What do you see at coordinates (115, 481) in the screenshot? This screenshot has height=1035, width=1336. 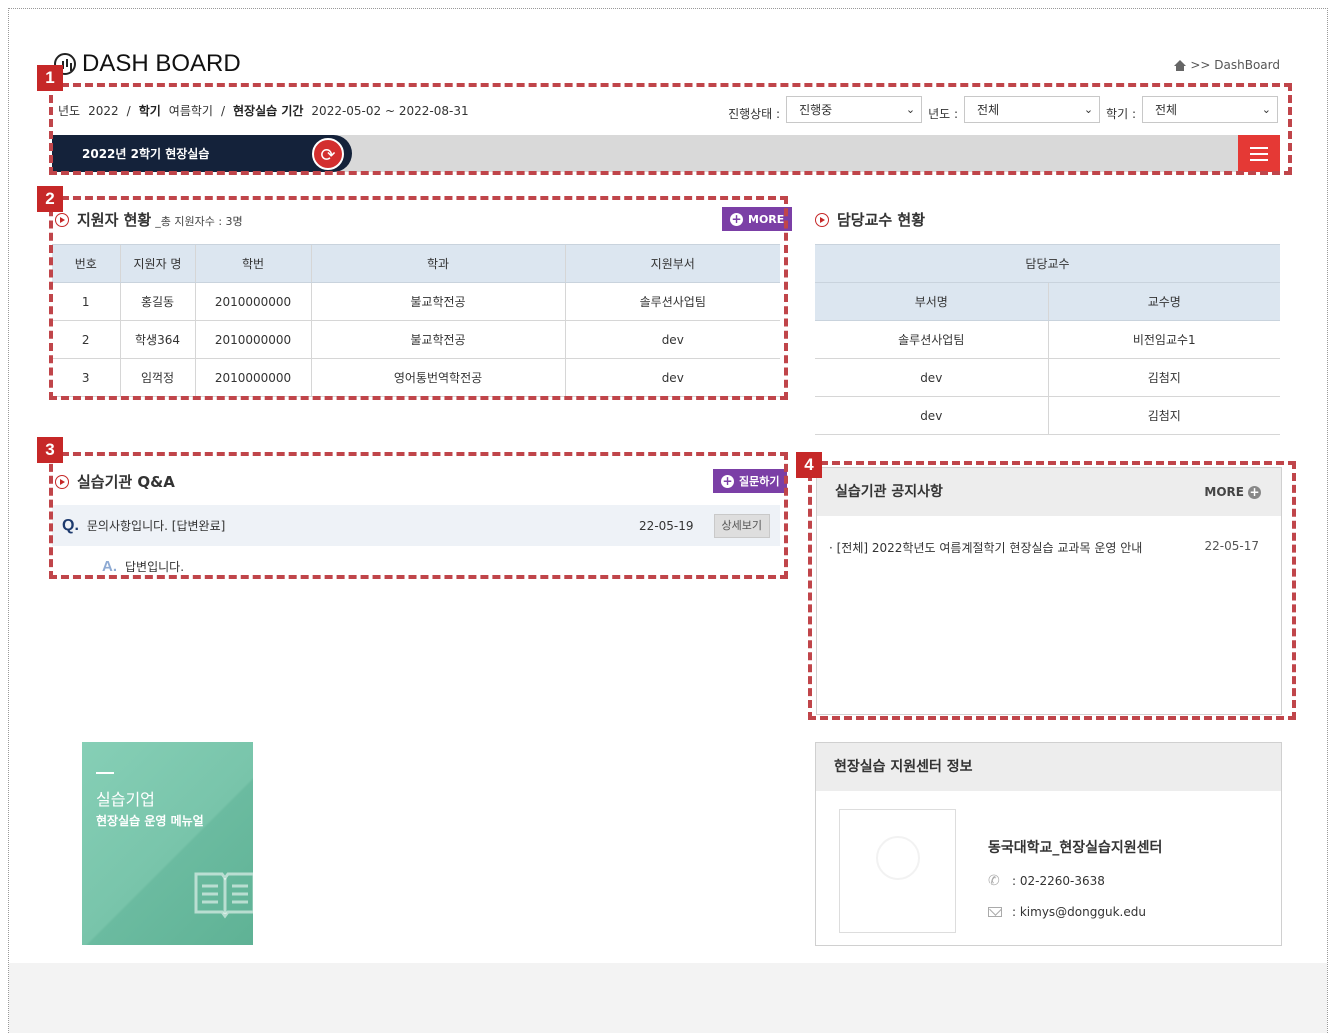 I see `qna-title: 실습기관 Q&A` at bounding box center [115, 481].